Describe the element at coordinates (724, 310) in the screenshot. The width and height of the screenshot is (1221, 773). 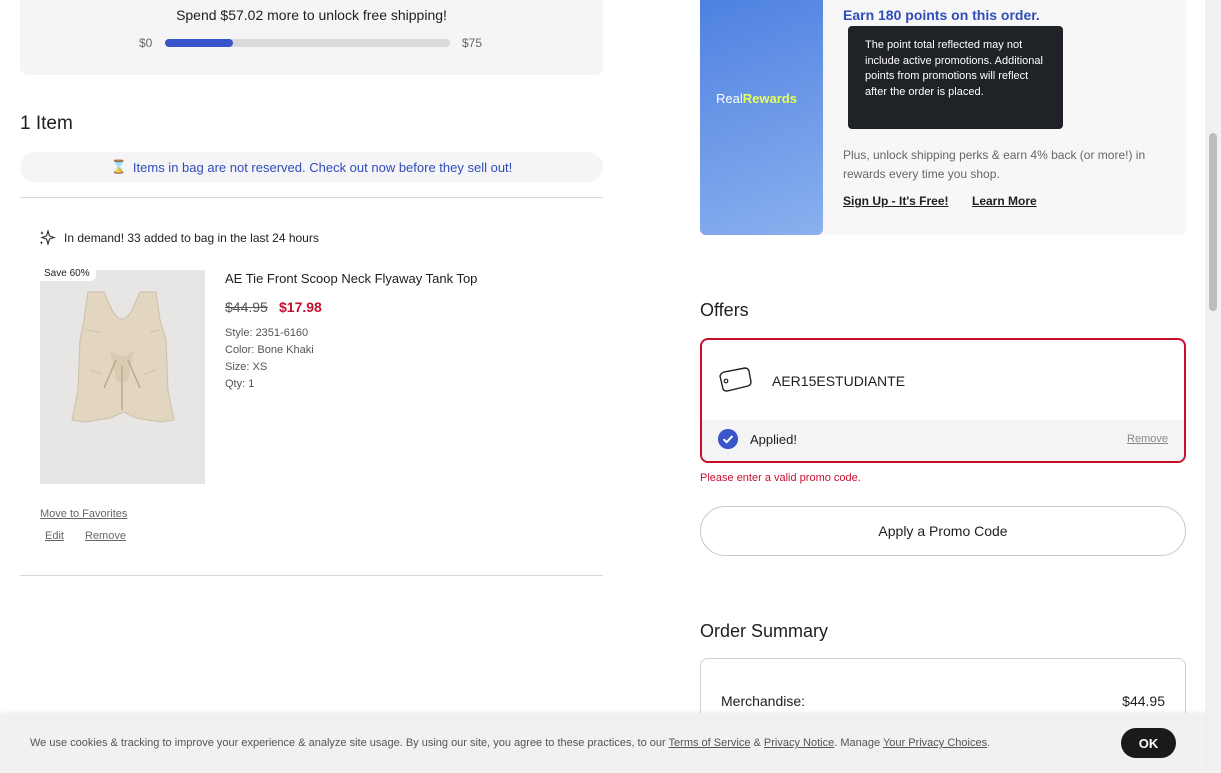
I see `offers-heading: Offers` at that location.